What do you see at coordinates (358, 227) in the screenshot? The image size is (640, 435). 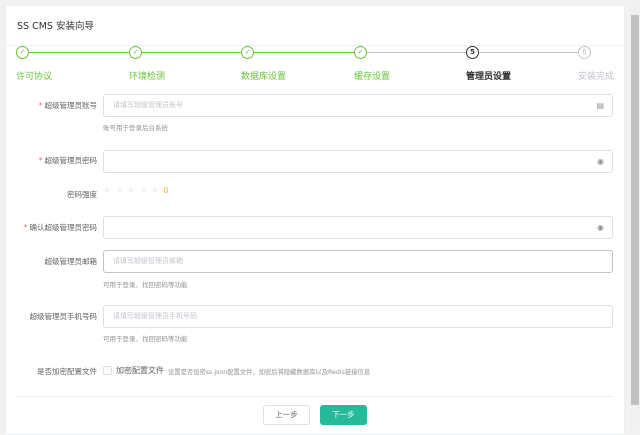 I see `confirm-password-input: ◉` at bounding box center [358, 227].